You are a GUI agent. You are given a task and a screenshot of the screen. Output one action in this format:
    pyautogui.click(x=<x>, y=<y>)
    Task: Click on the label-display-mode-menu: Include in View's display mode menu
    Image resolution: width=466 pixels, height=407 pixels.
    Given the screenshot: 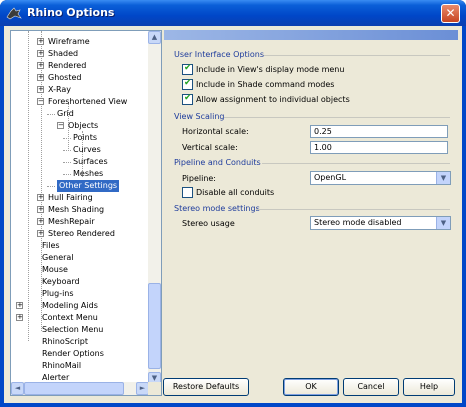 What is the action you would take?
    pyautogui.click(x=270, y=69)
    